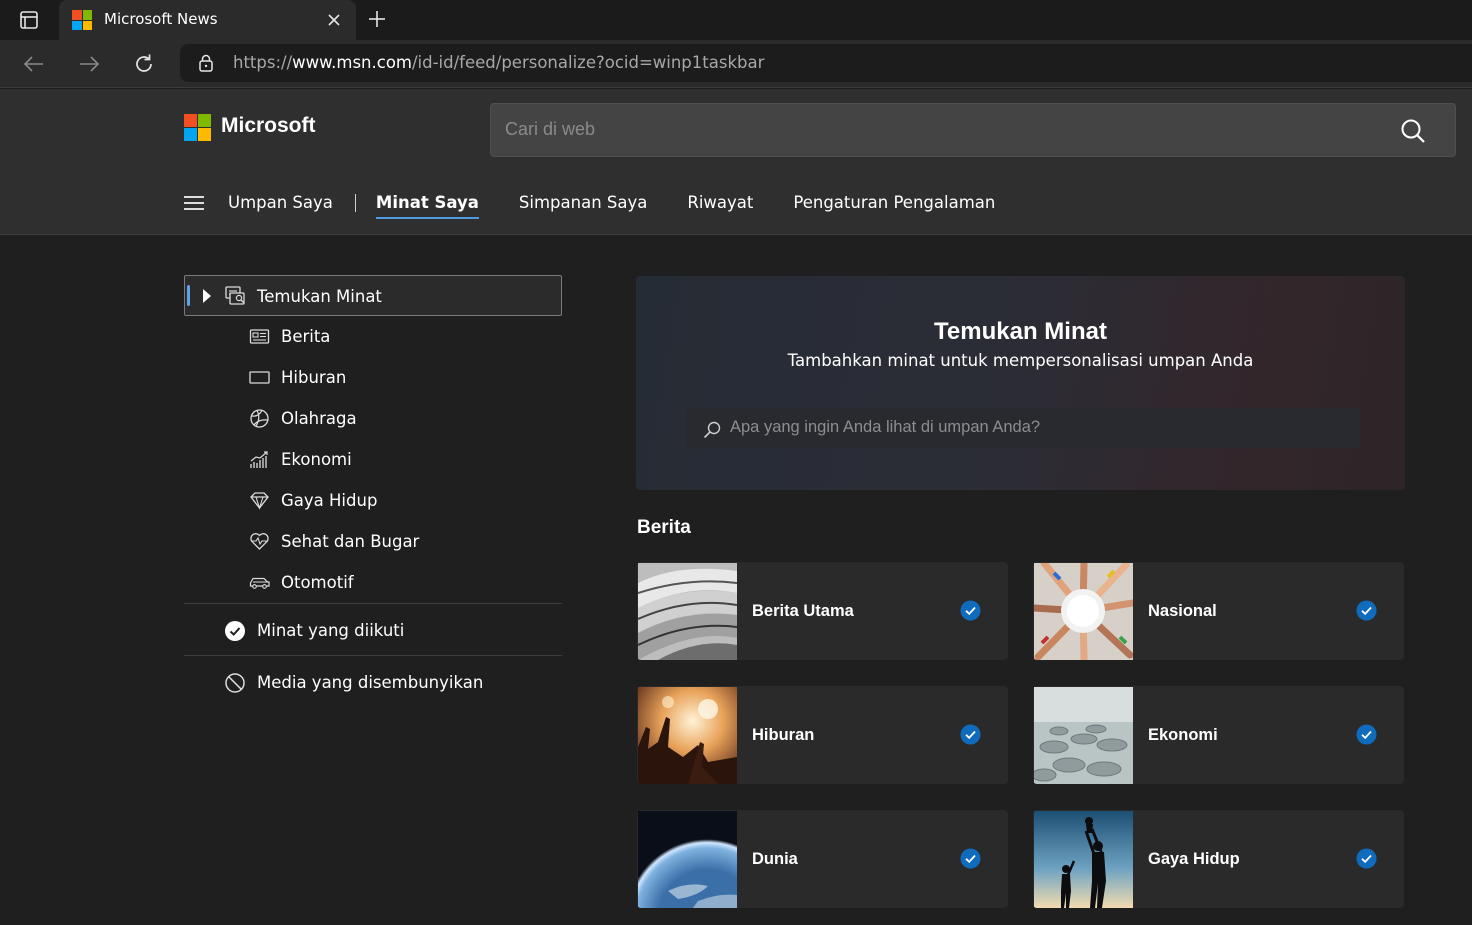  I want to click on sidebar-item-label: Otomotif, so click(317, 582).